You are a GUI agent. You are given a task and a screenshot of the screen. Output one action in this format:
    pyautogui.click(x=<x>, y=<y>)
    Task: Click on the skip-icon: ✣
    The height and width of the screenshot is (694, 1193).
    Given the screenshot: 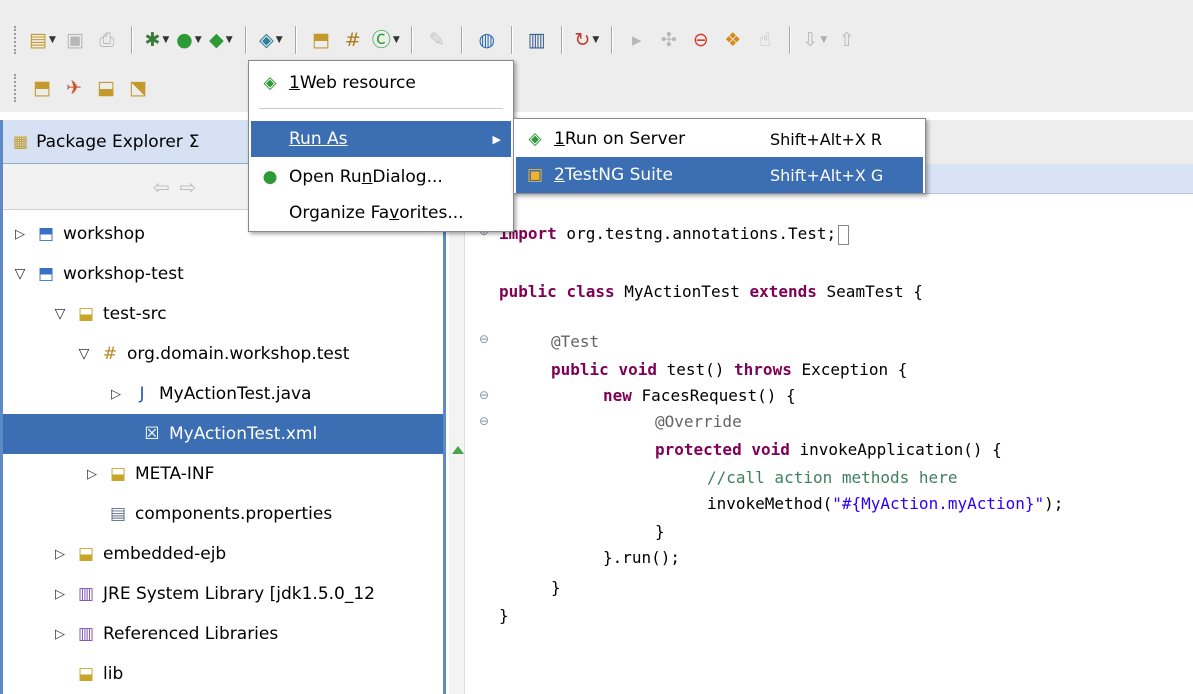 What is the action you would take?
    pyautogui.click(x=668, y=39)
    